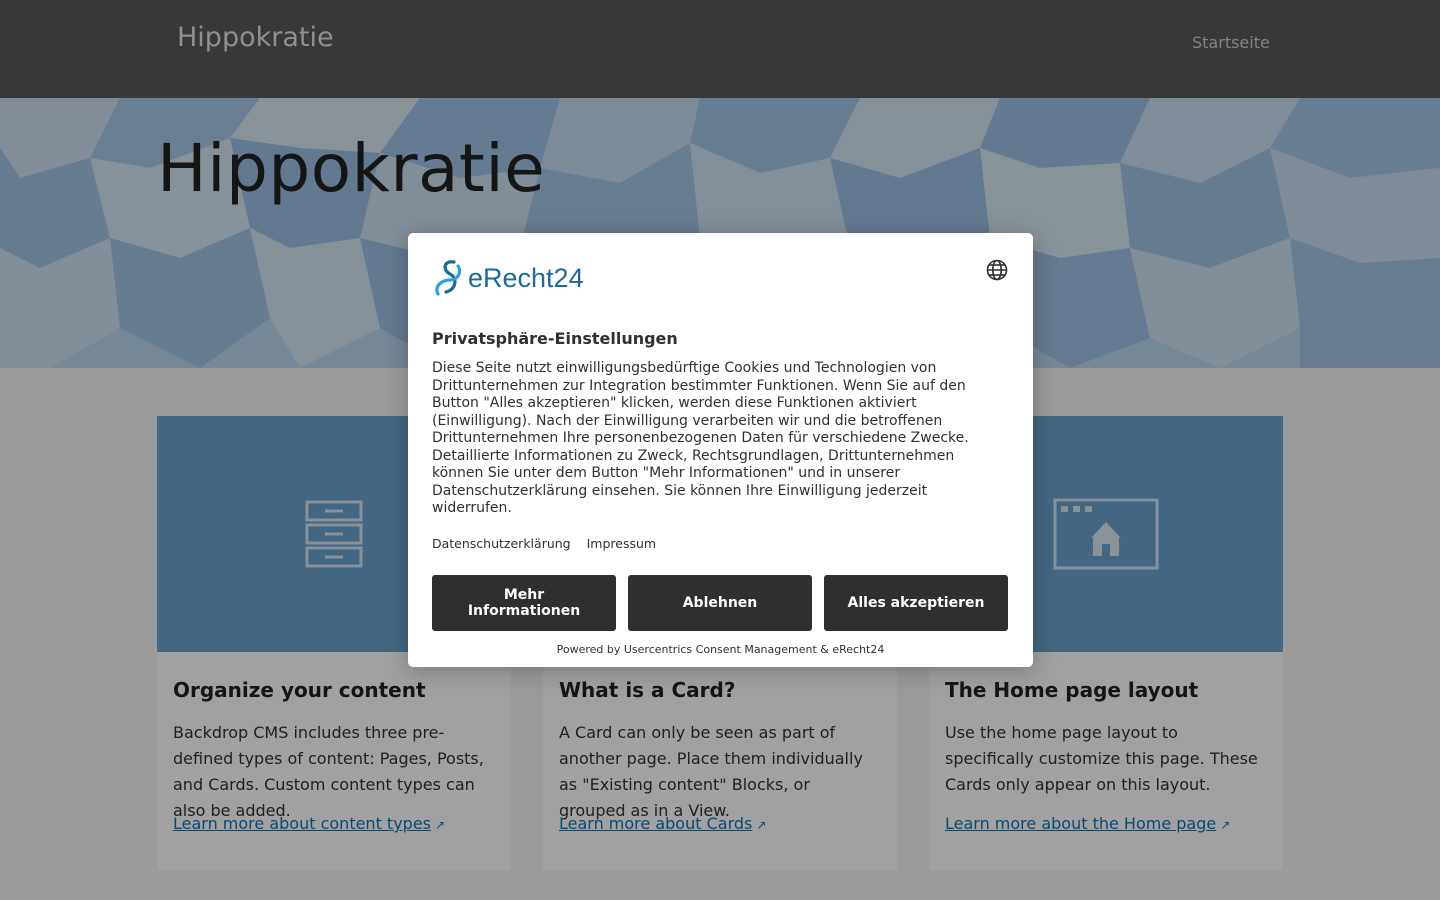  What do you see at coordinates (526, 277) in the screenshot?
I see `logo-text: eRecht24` at bounding box center [526, 277].